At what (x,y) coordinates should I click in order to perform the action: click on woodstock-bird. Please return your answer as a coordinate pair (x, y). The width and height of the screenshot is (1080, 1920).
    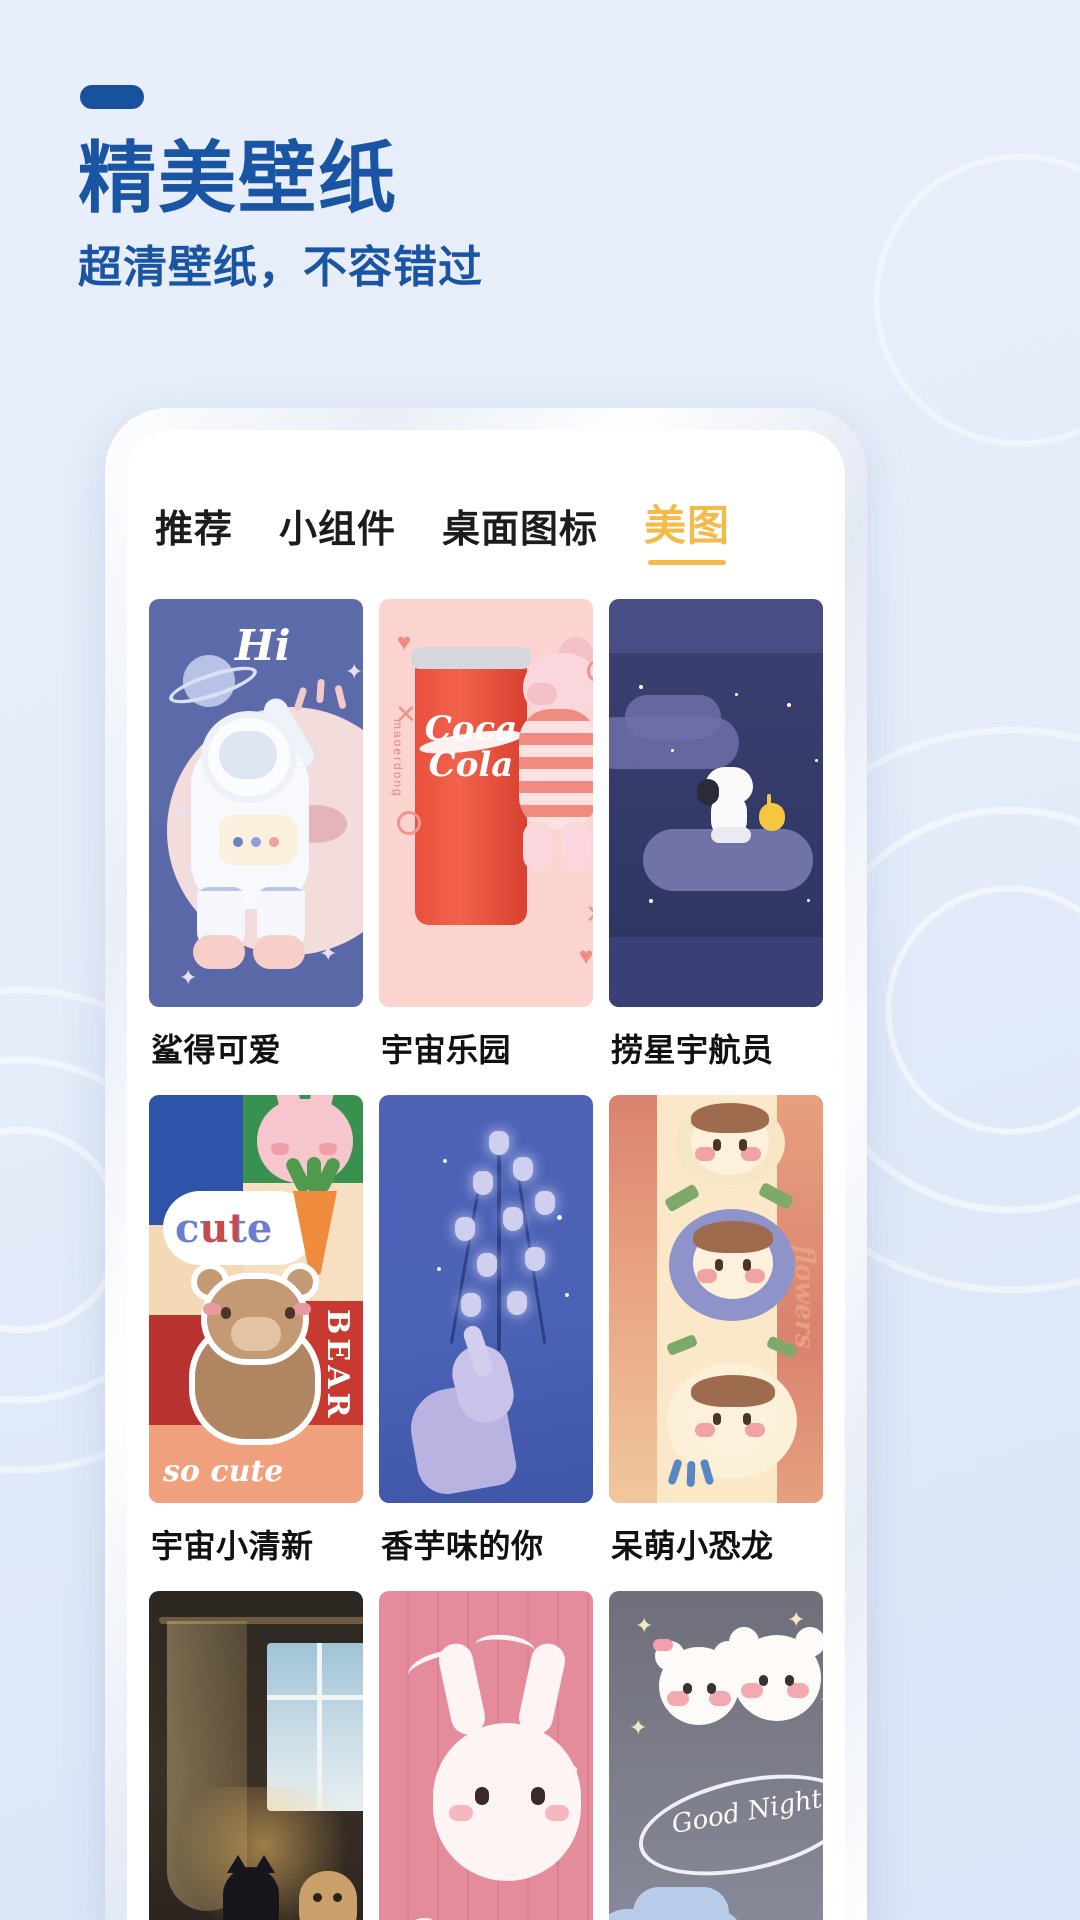
    Looking at the image, I should click on (772, 812).